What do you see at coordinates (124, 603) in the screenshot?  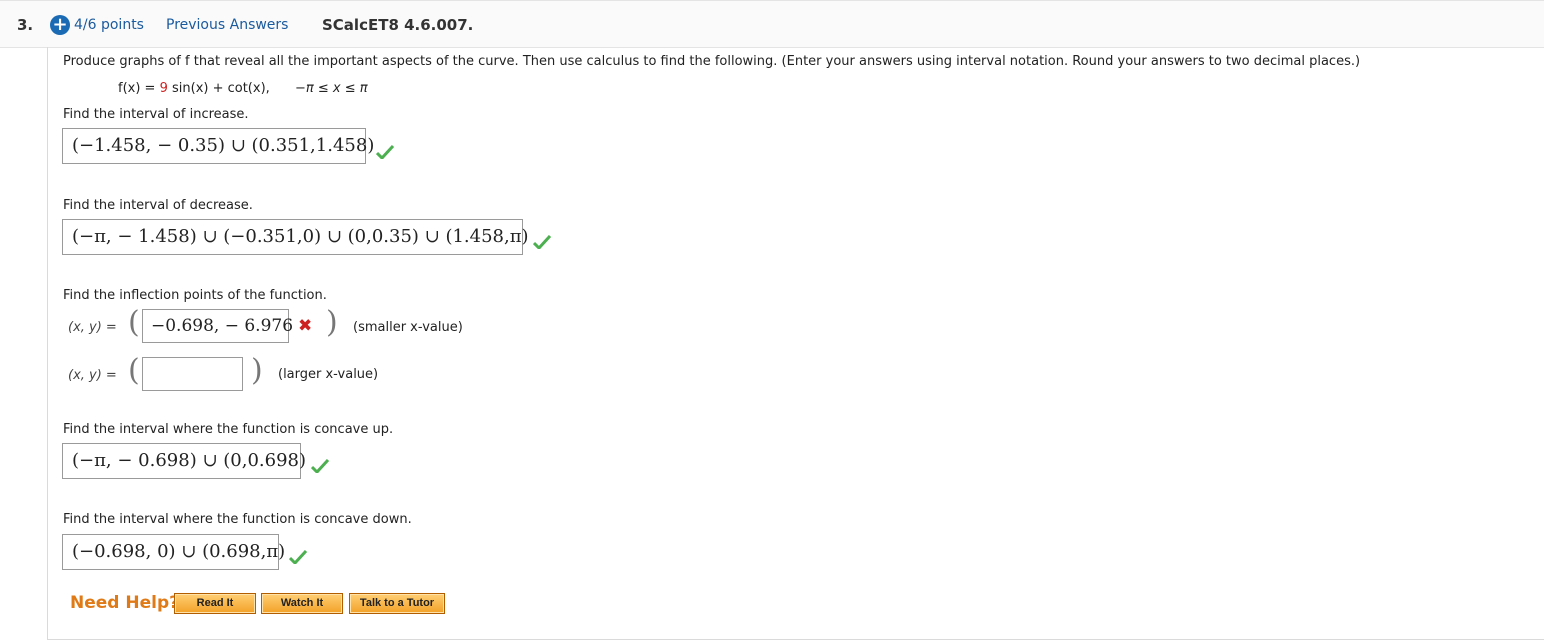 I see `need-help-label: Need Help?` at bounding box center [124, 603].